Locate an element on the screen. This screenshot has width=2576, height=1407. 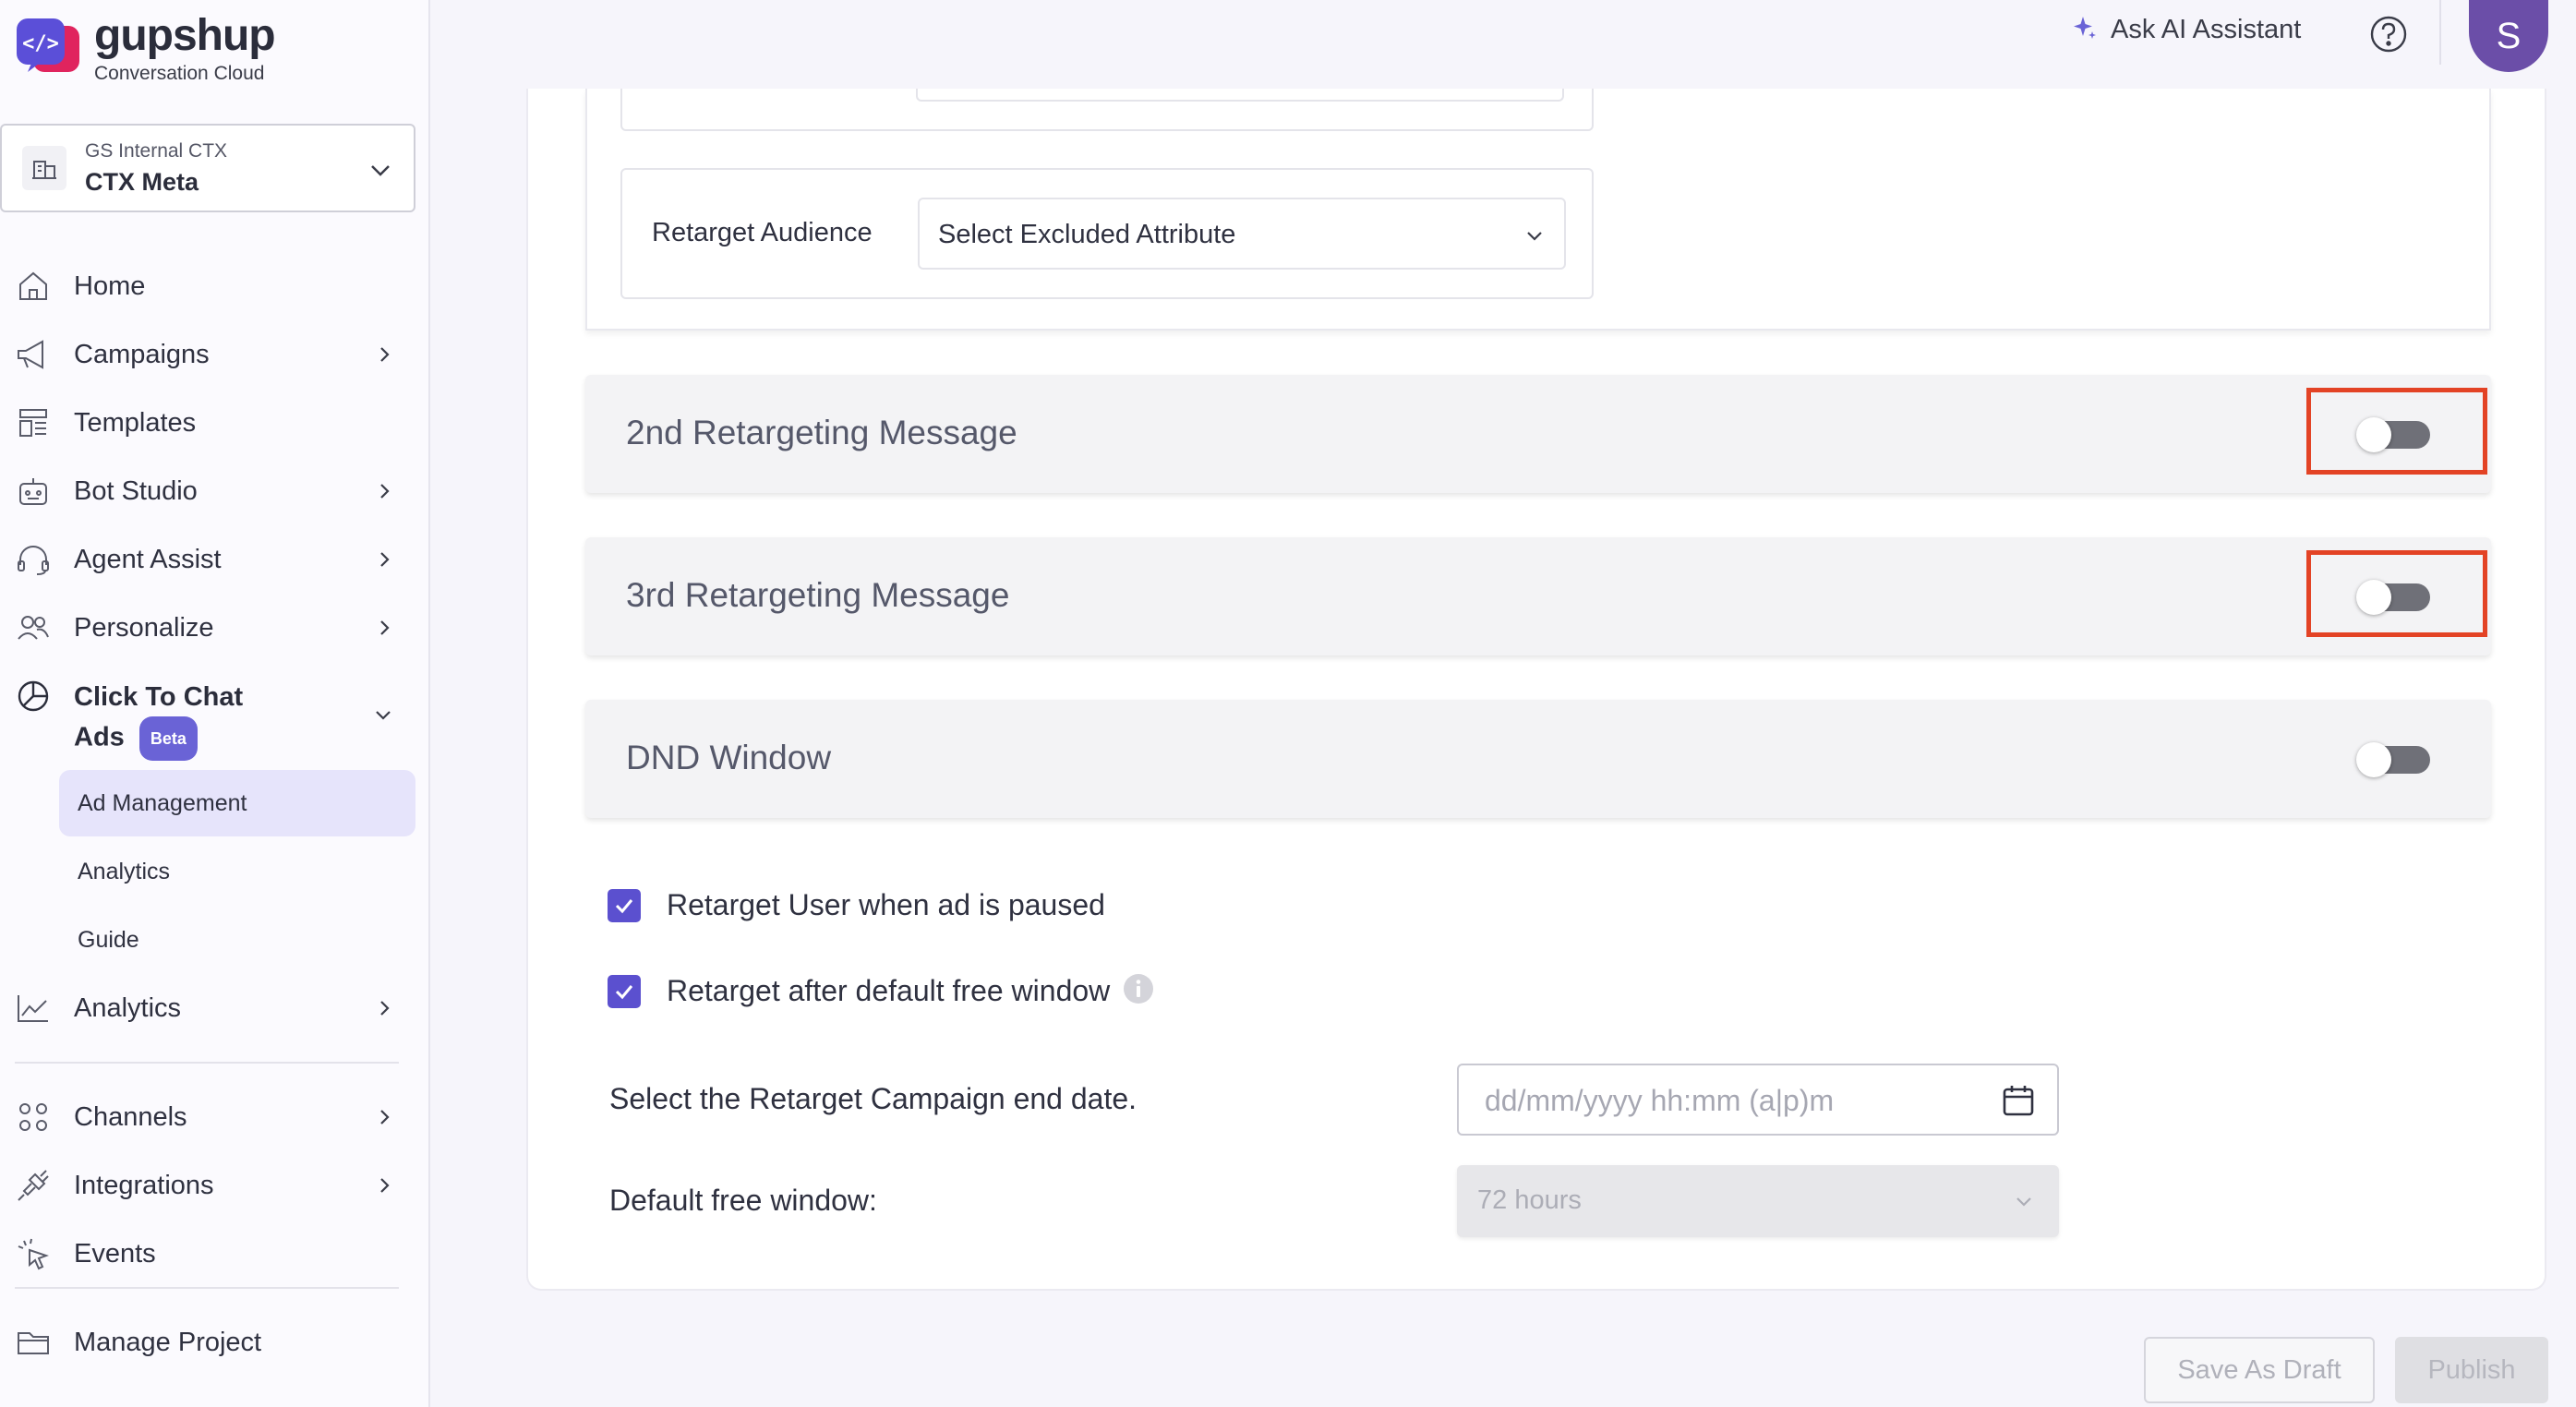
sidebar-item-label: Integrations is located at coordinates (144, 1185).